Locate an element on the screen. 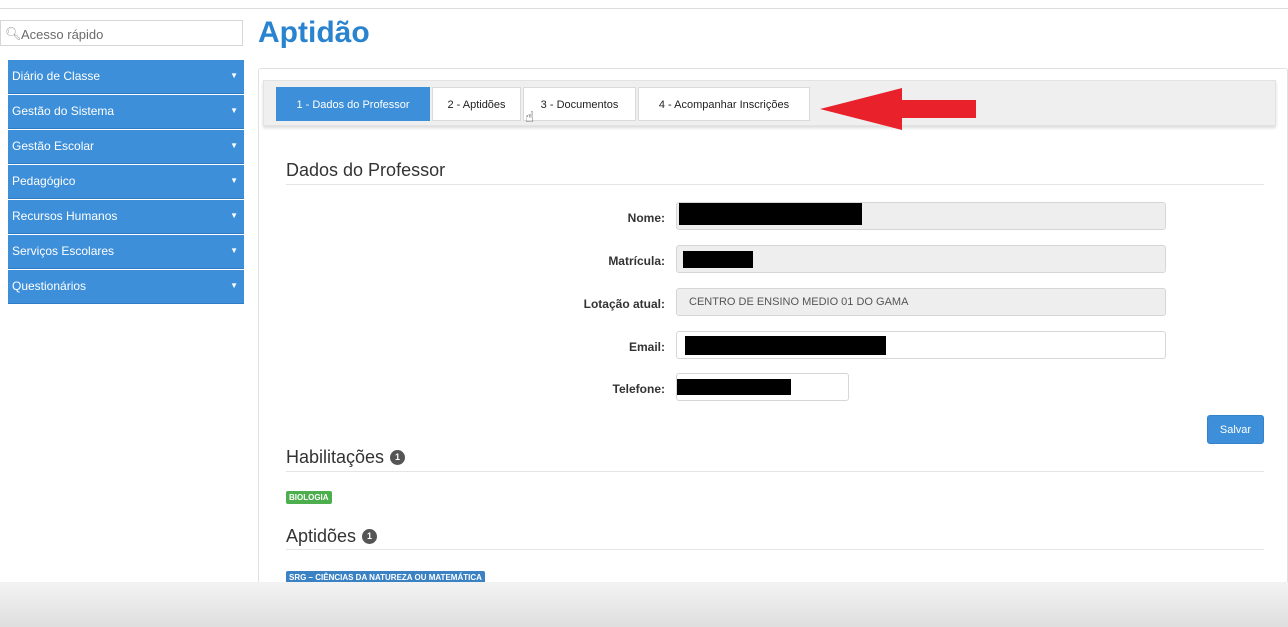 The height and width of the screenshot is (627, 1288). sidebar-item-label: Questionários is located at coordinates (49, 286).